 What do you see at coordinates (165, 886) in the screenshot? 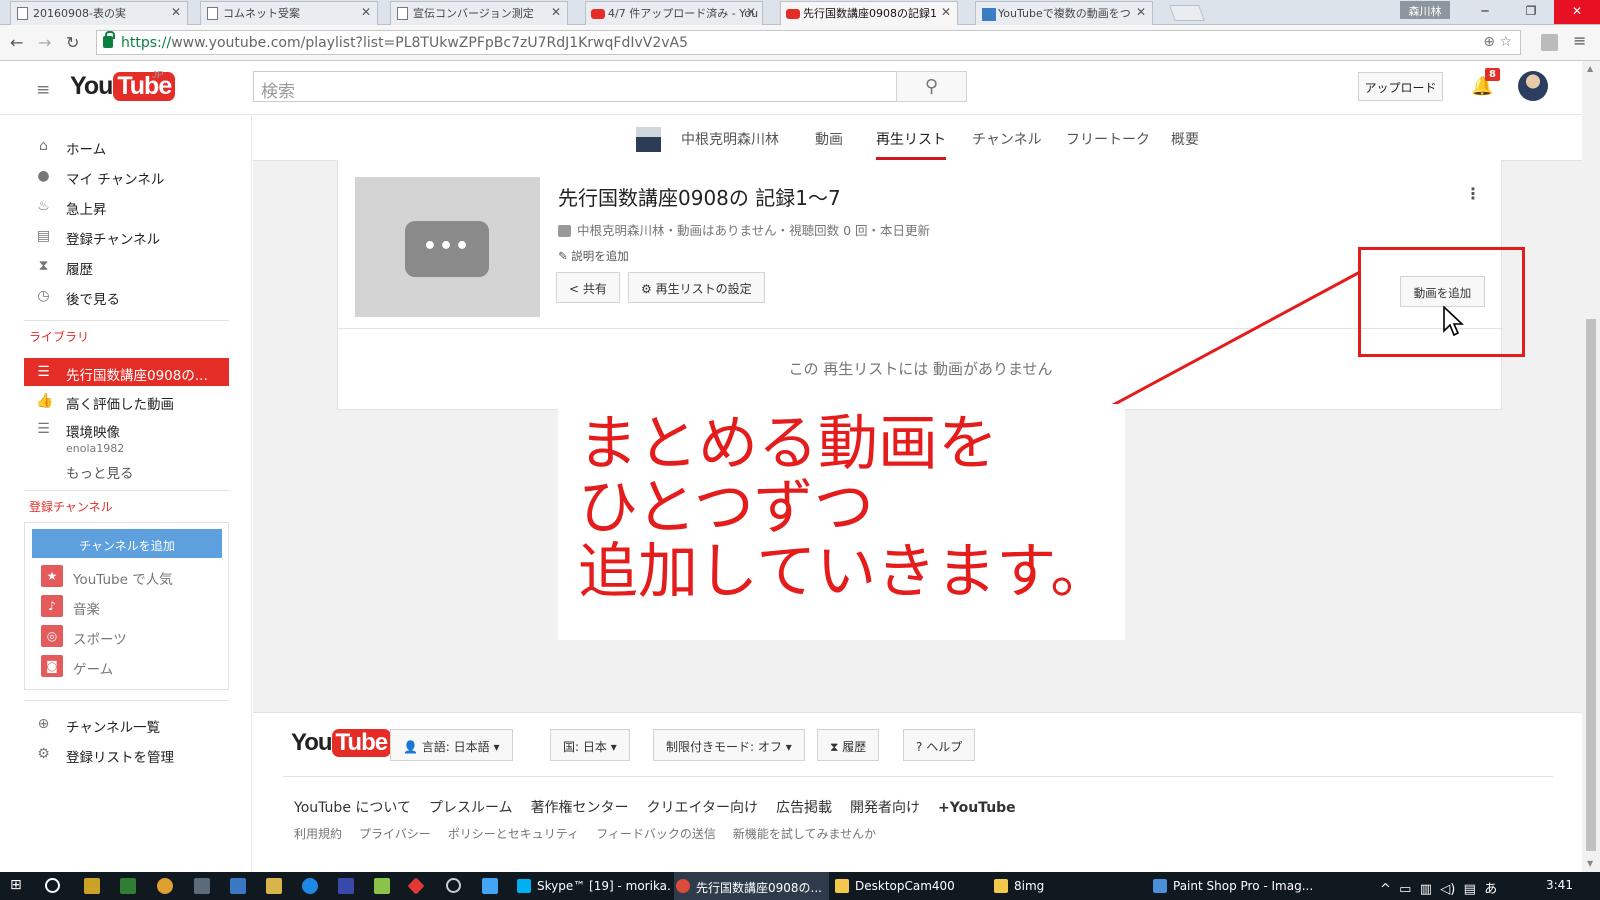
I see `chrome-icon` at bounding box center [165, 886].